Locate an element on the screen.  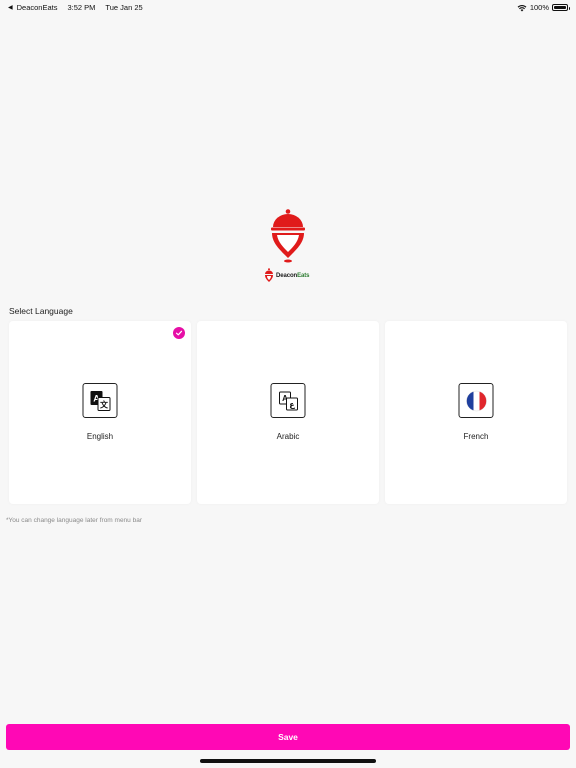
brand-suffix: Eats is located at coordinates (303, 276).